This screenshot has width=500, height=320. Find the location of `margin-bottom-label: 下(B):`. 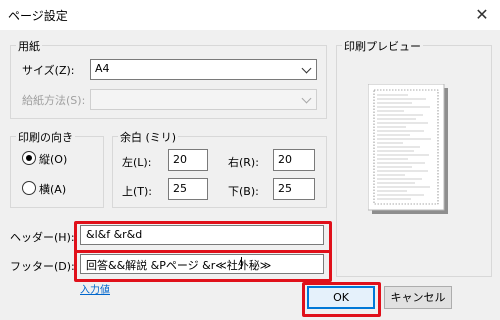

margin-bottom-label: 下(B): is located at coordinates (243, 191).